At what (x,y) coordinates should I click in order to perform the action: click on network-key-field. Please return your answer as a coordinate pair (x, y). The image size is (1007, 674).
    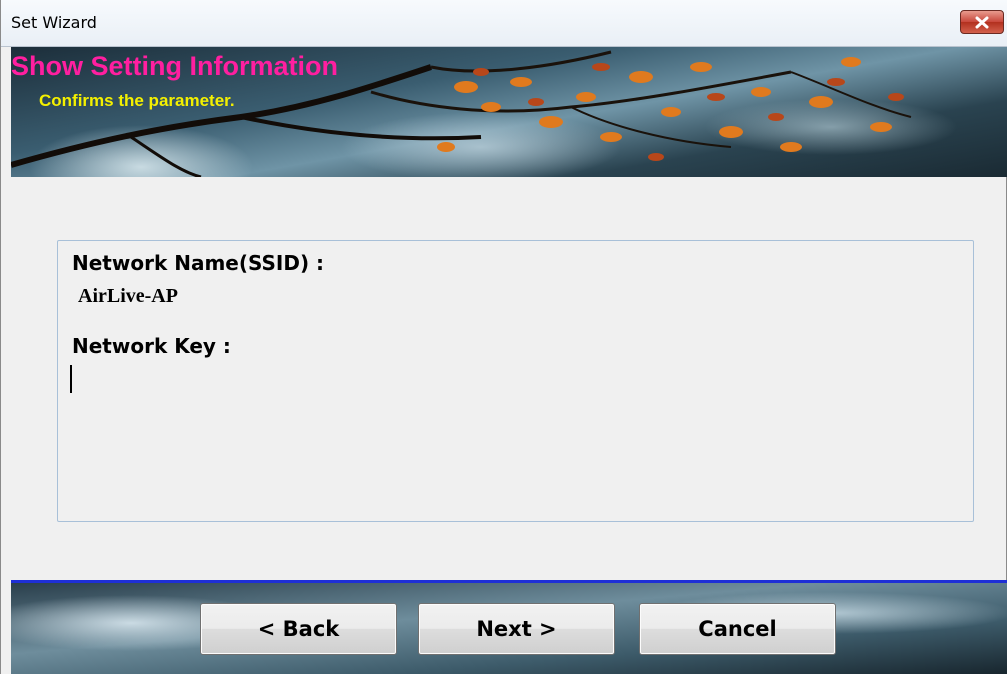
    Looking at the image, I should click on (270, 379).